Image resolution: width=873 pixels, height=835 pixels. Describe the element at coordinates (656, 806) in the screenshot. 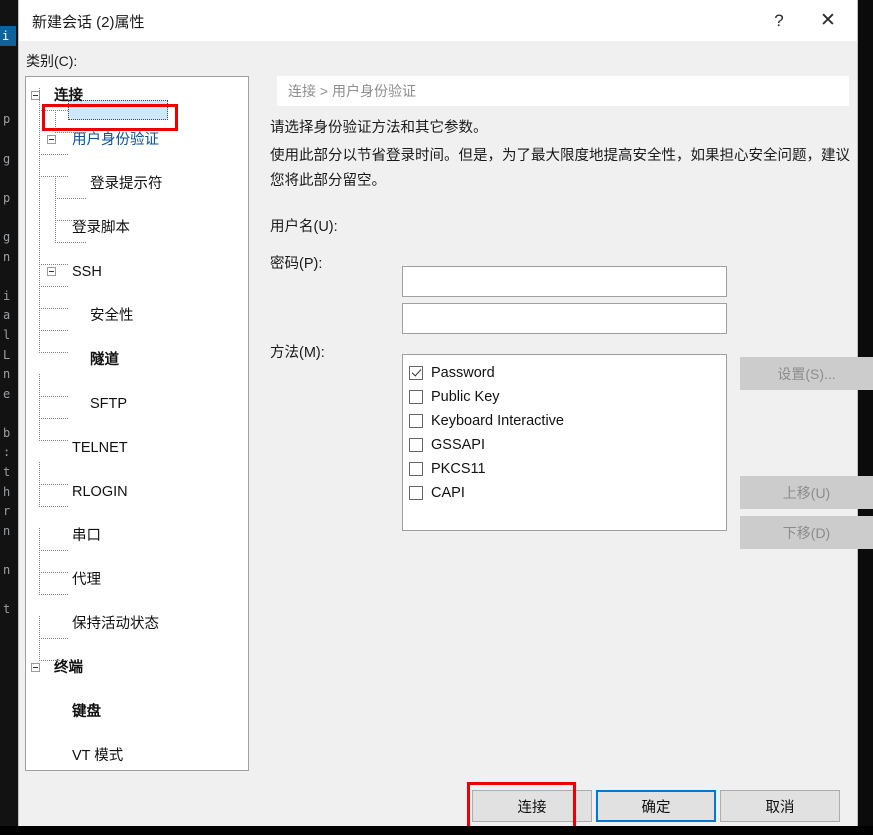

I see `ok-button: 确定` at that location.